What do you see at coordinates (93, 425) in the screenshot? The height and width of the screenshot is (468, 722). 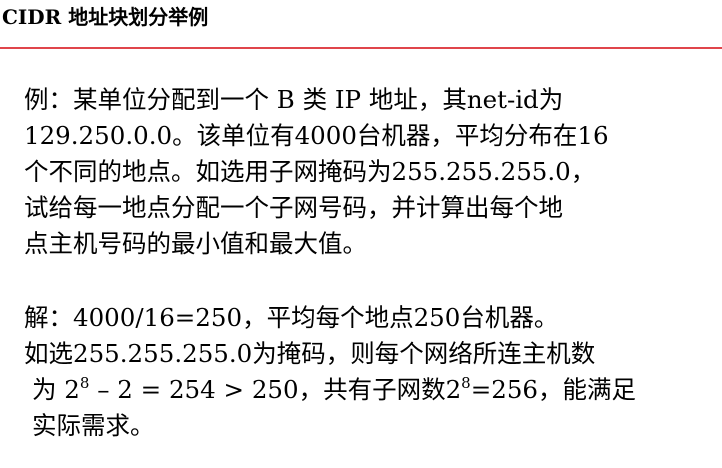 I see `solution-line-4: 实际需求。` at bounding box center [93, 425].